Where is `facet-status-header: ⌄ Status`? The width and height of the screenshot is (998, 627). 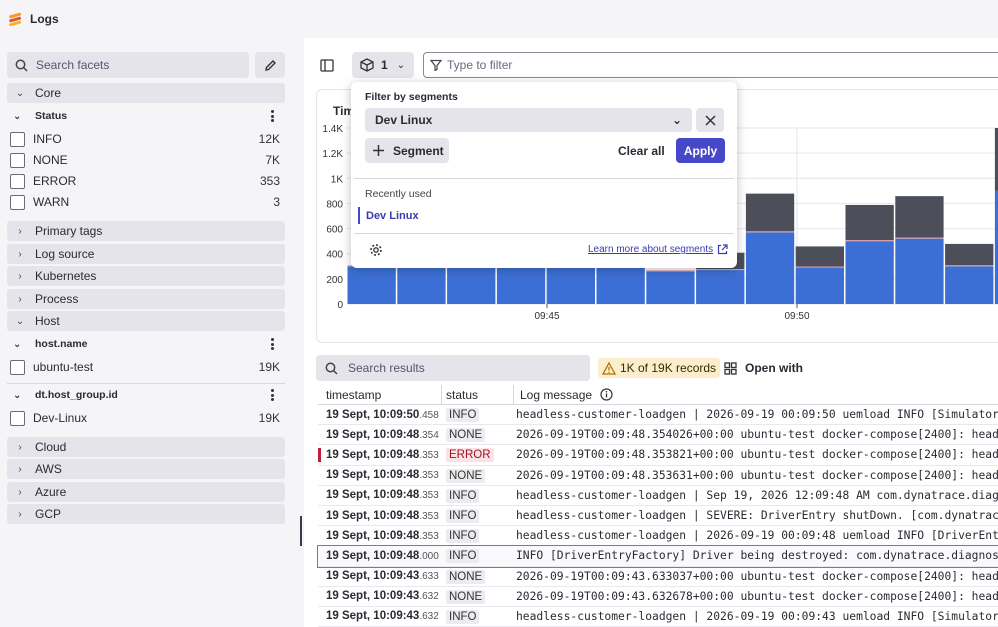
facet-status-header: ⌄ Status is located at coordinates (146, 116).